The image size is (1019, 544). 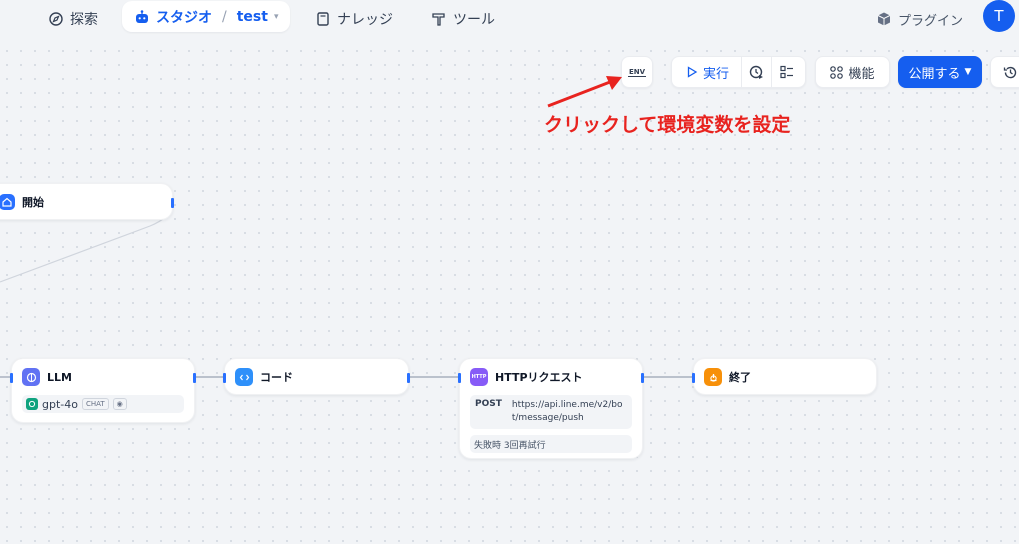 I want to click on run-history-button, so click(x=757, y=72).